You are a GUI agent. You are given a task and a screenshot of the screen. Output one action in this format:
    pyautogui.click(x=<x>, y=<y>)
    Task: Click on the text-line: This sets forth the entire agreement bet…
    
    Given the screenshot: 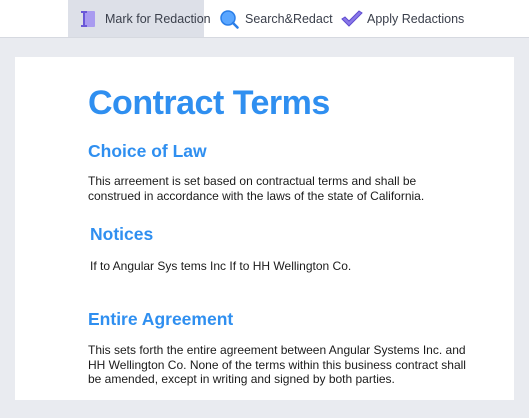 What is the action you would take?
    pyautogui.click(x=277, y=350)
    